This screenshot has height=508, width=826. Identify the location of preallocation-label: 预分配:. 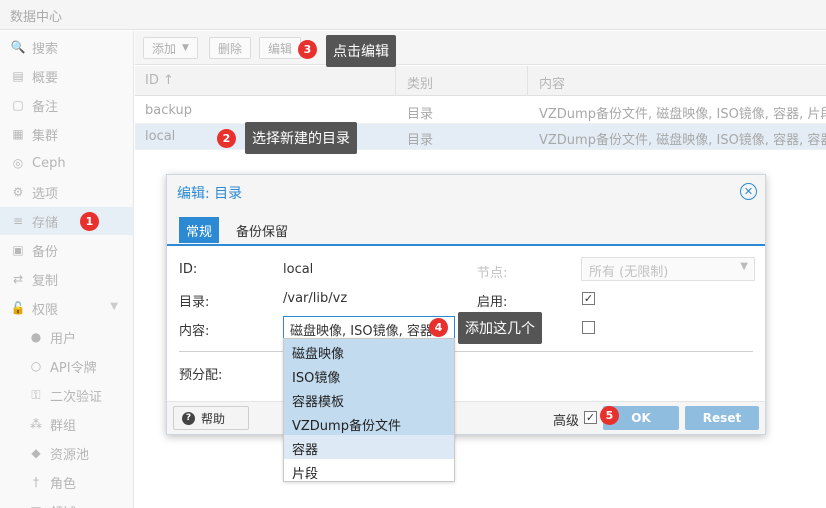
(201, 375).